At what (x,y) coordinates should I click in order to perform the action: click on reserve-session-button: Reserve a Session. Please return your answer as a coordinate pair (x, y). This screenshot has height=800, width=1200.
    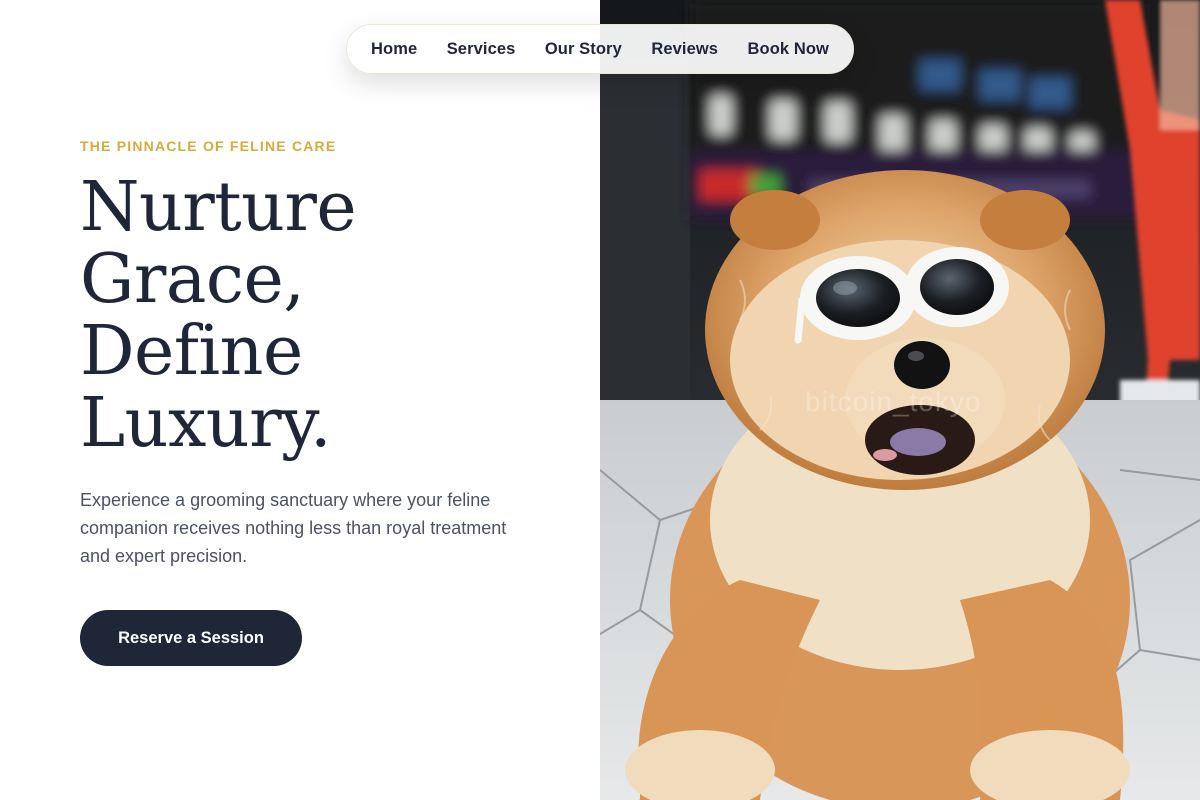
    Looking at the image, I should click on (191, 638).